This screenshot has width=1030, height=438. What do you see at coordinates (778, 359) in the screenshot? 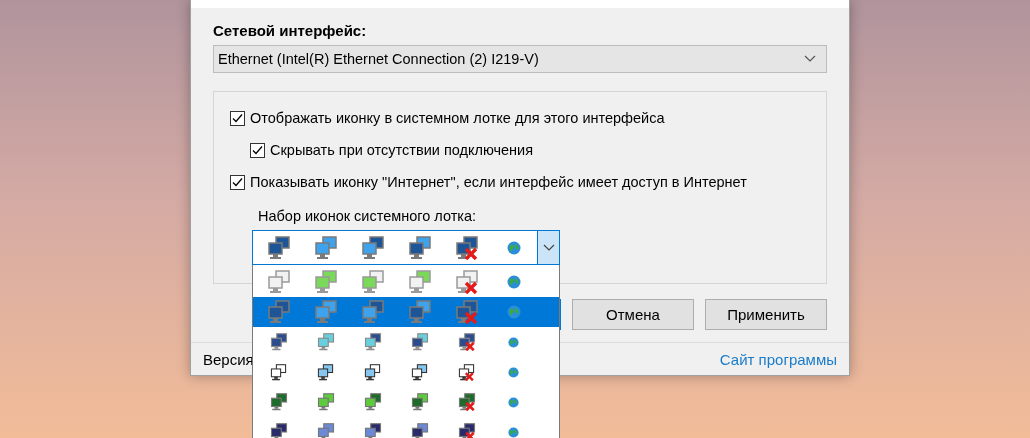
I see `website-link: Сайт программы` at bounding box center [778, 359].